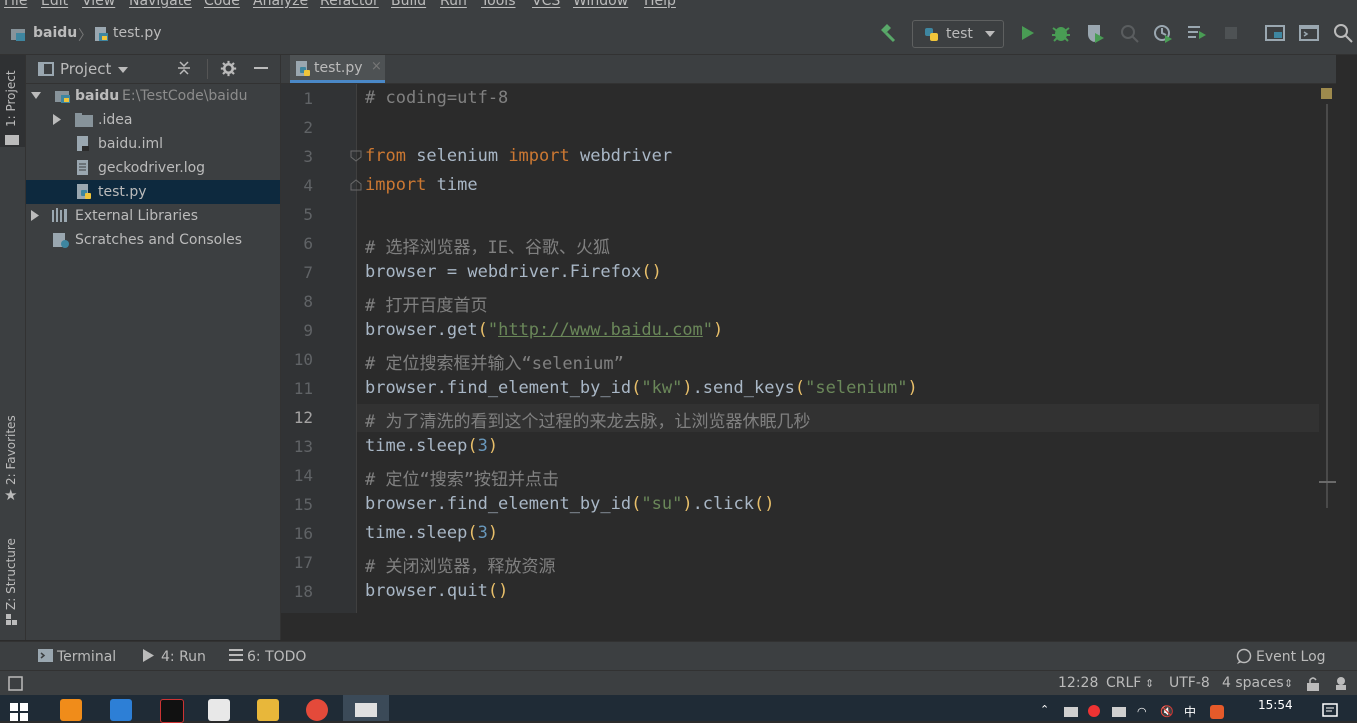 The width and height of the screenshot is (1357, 723). Describe the element at coordinates (55, 33) in the screenshot. I see `breadcrumb-project: baidu` at that location.